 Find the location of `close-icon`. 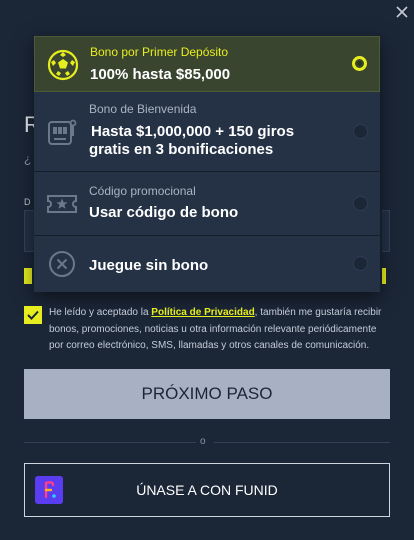

close-icon is located at coordinates (402, 12).